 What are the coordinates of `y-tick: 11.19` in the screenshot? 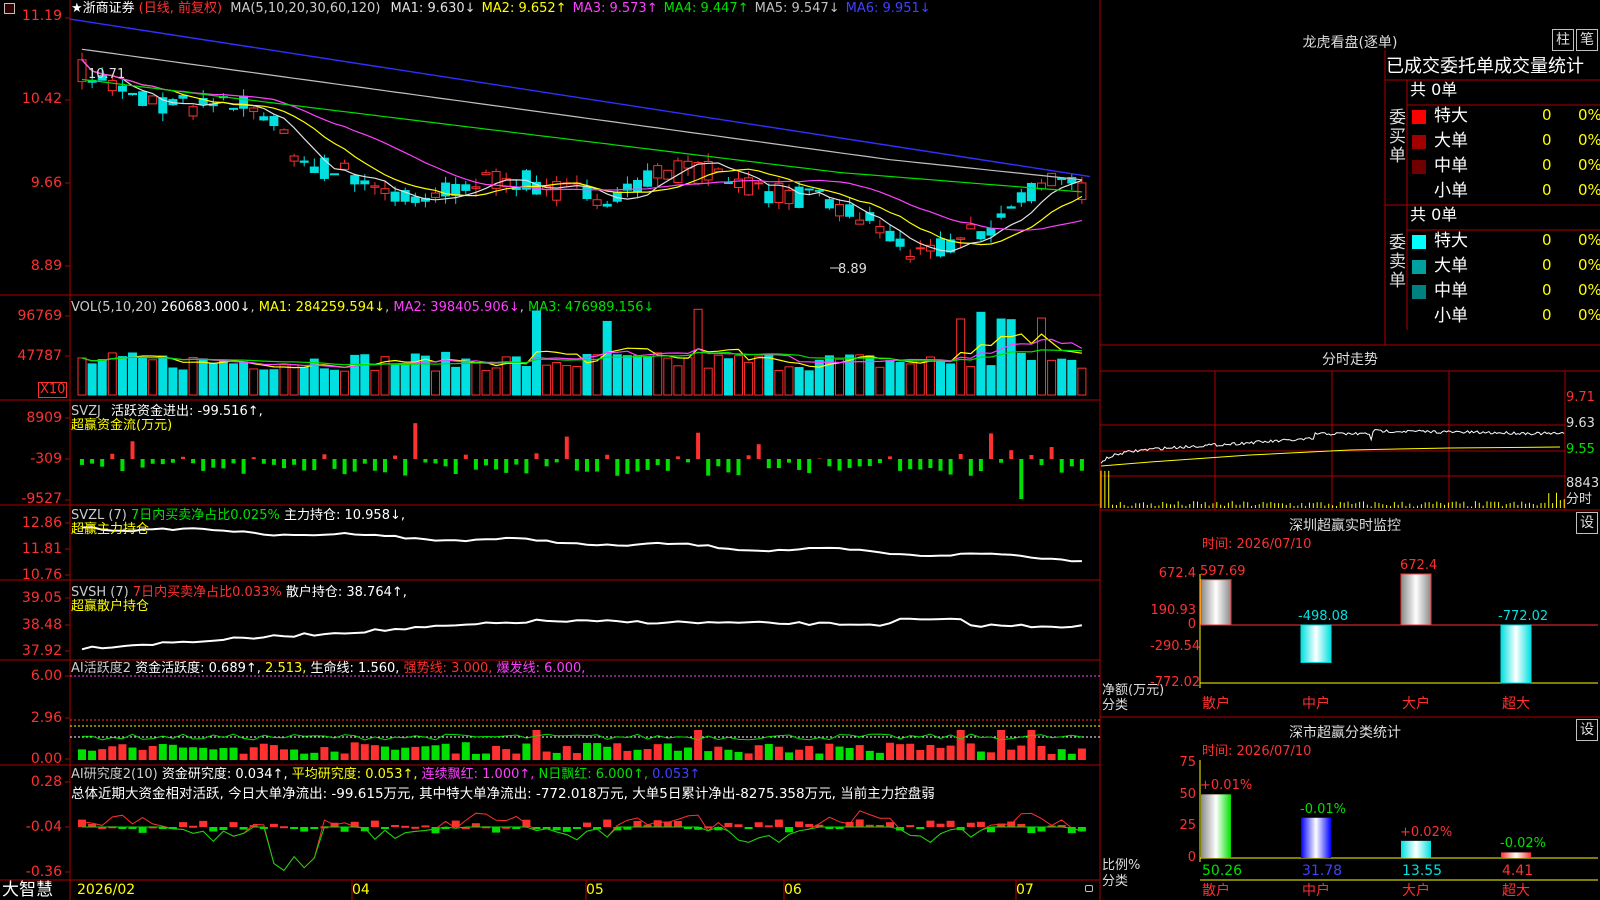 It's located at (41, 16).